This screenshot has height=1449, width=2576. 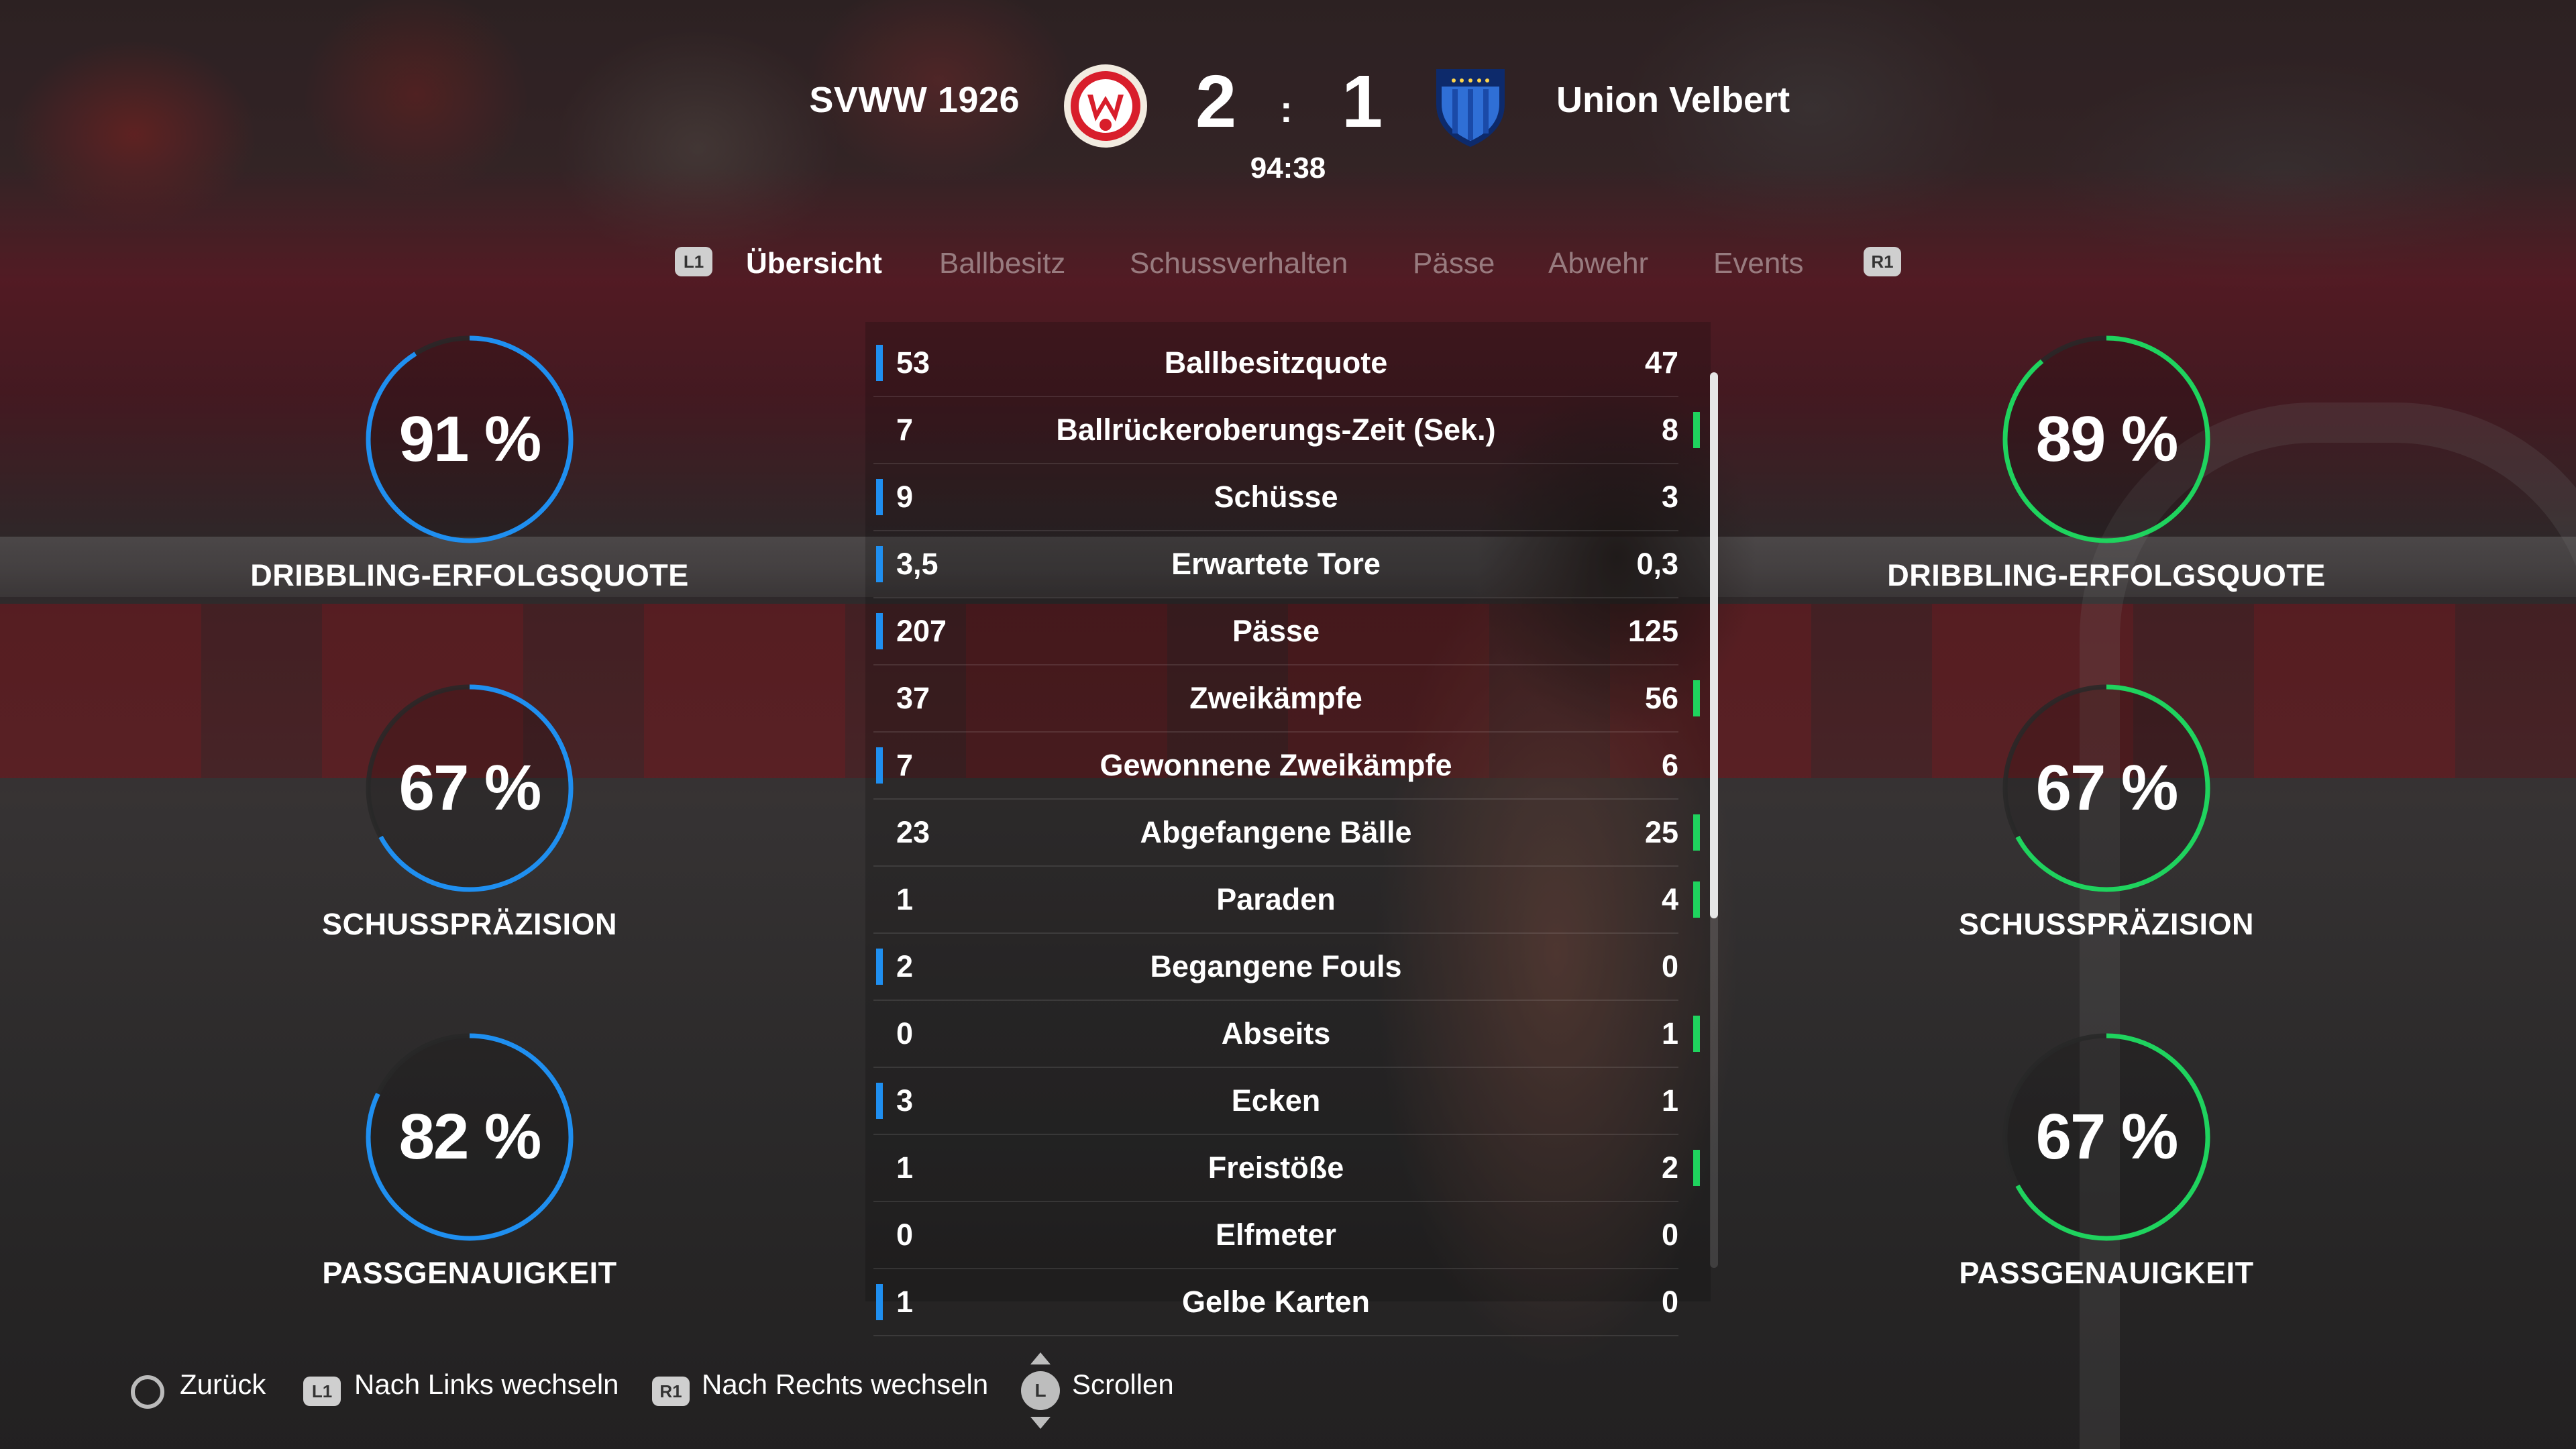 What do you see at coordinates (1275, 1235) in the screenshot?
I see `stat-row: 0 Elfmeter 0` at bounding box center [1275, 1235].